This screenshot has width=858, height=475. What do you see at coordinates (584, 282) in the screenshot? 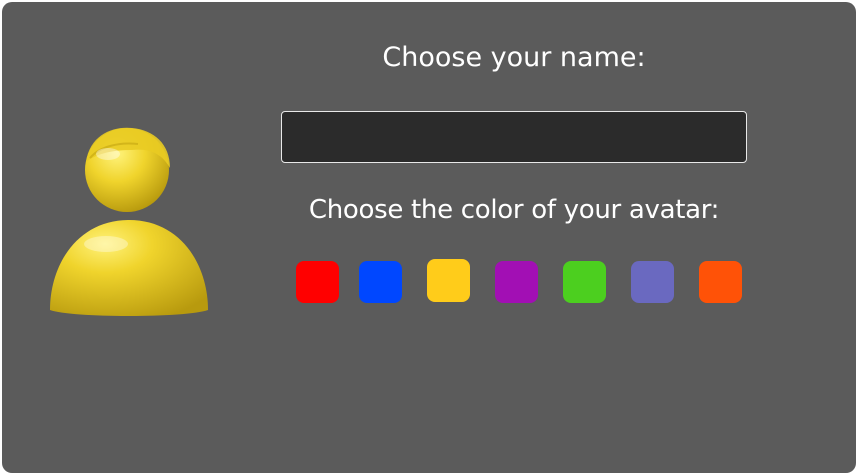
I see `color-swatch-green` at bounding box center [584, 282].